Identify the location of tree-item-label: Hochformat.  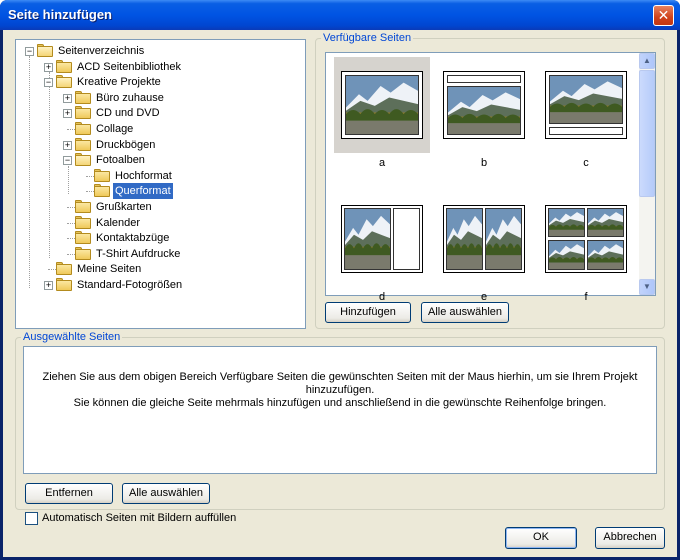
(143, 176).